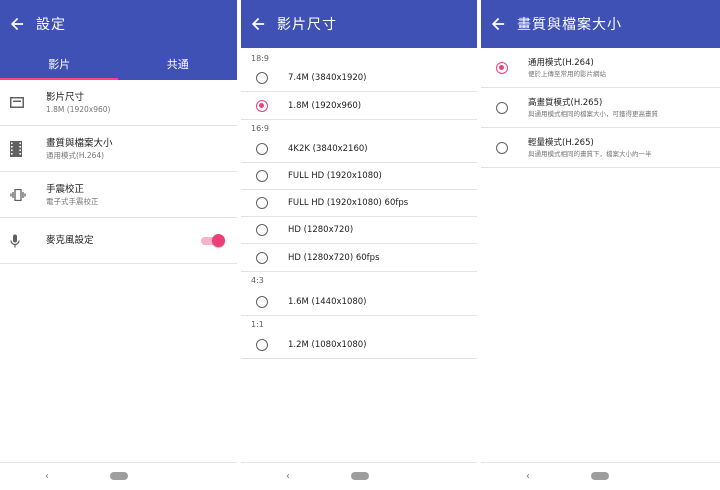 Image resolution: width=720 pixels, height=490 pixels. Describe the element at coordinates (335, 176) in the screenshot. I see `option-label: FULL HD (1920x1080)` at that location.